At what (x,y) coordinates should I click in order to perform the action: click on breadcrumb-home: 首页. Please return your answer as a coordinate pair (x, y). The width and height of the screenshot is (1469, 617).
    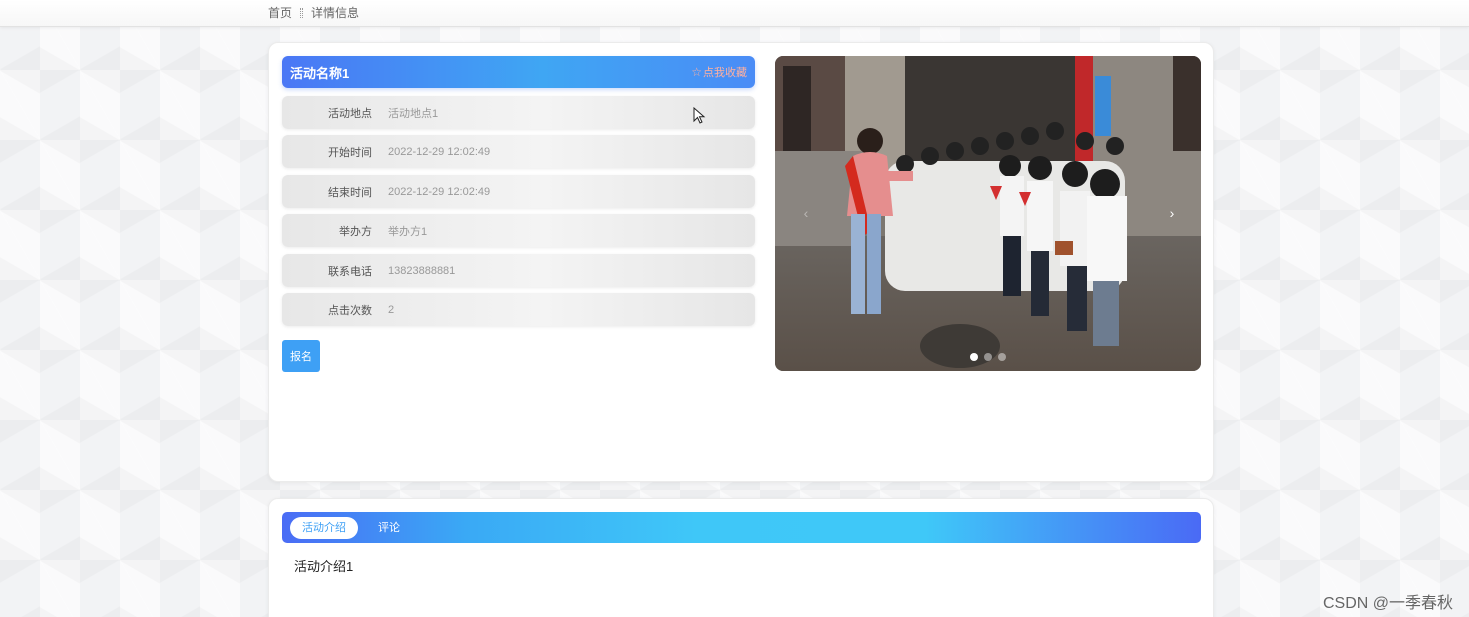
    Looking at the image, I should click on (280, 12).